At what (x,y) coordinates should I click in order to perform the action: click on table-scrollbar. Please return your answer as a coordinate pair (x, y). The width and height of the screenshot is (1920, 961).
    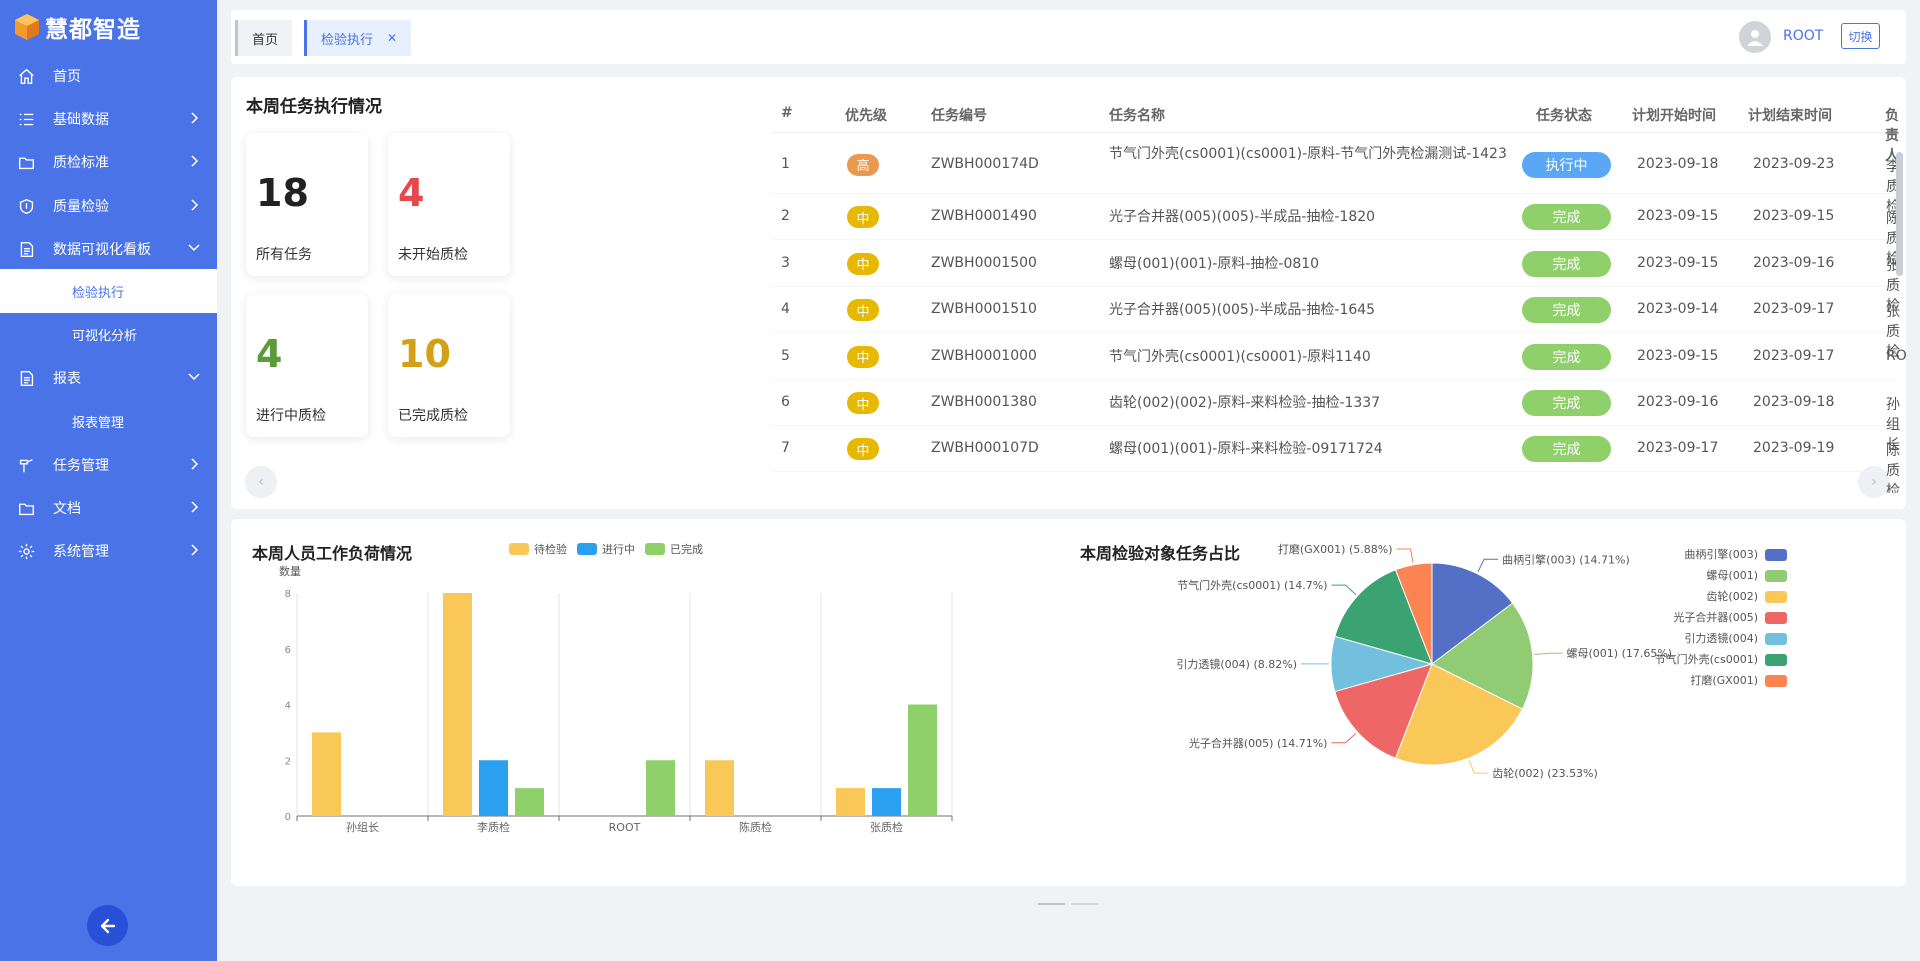
    Looking at the image, I should click on (1899, 214).